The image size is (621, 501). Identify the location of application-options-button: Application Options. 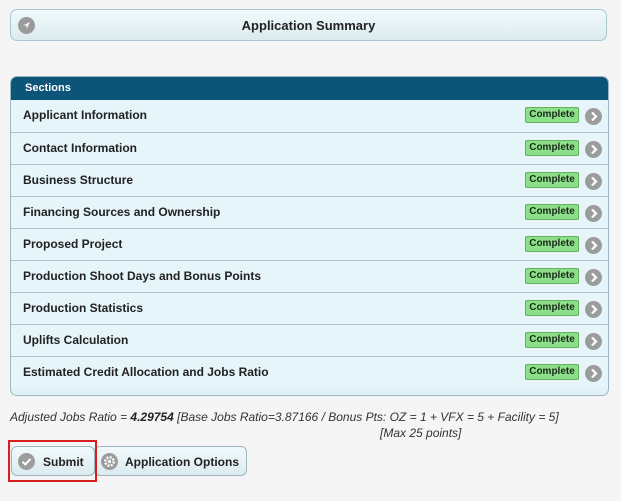
(170, 461).